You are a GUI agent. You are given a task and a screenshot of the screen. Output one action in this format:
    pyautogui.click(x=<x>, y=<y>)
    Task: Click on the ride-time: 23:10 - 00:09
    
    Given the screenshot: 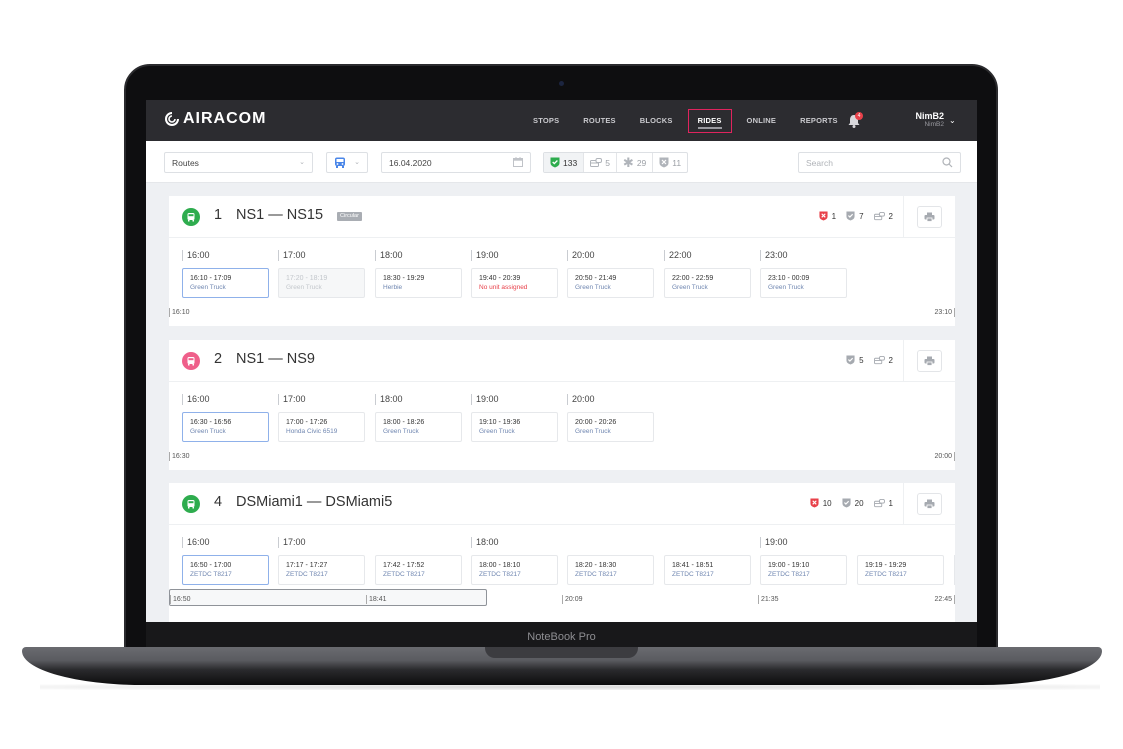 What is the action you would take?
    pyautogui.click(x=789, y=278)
    